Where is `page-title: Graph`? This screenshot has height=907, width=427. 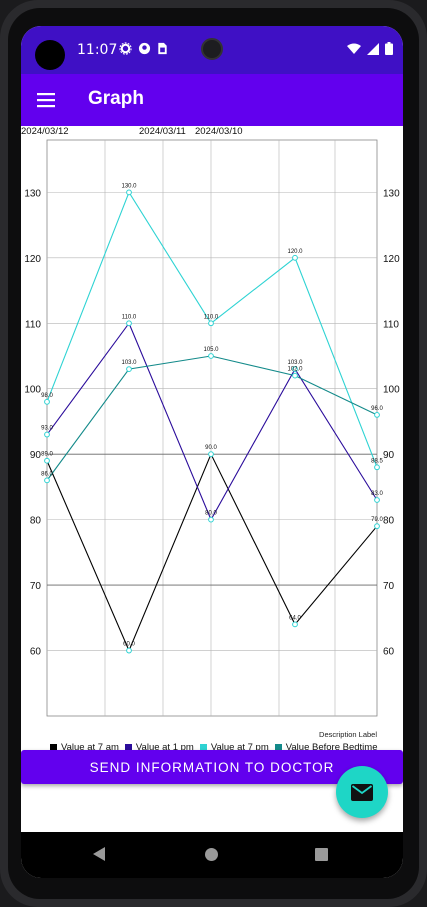
page-title: Graph is located at coordinates (116, 98).